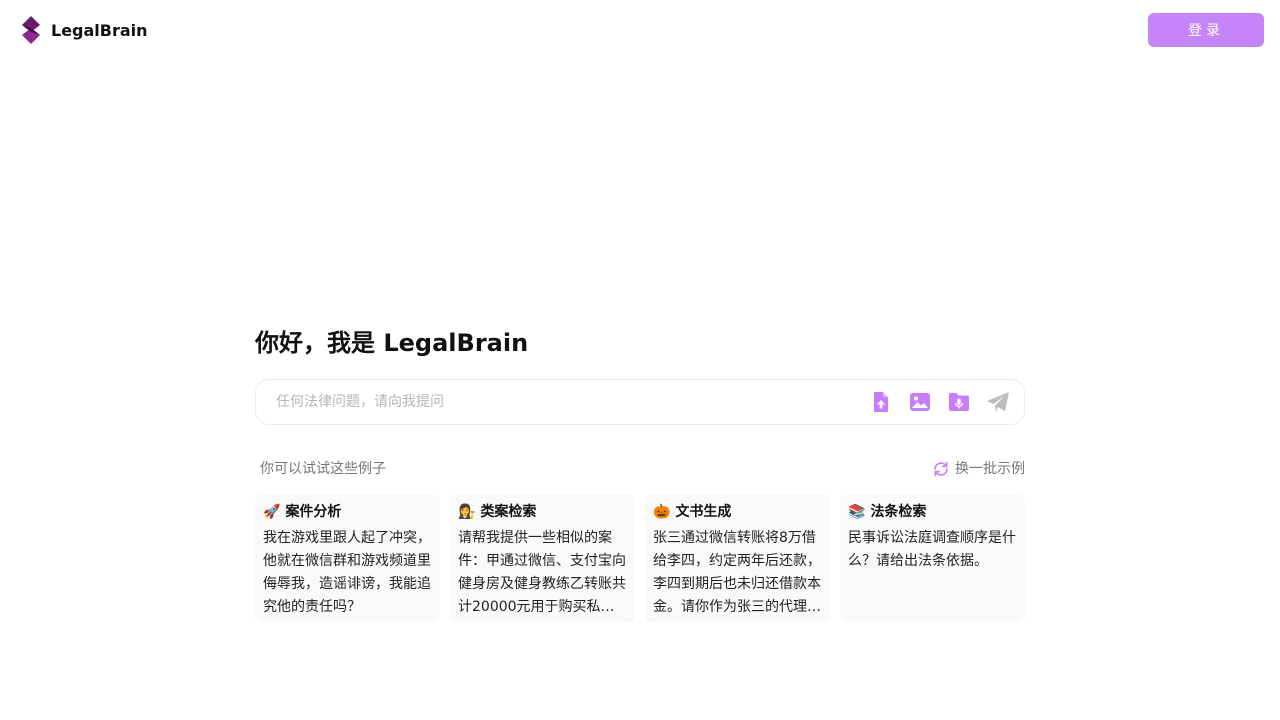  Describe the element at coordinates (313, 512) in the screenshot. I see `card-title-text: 案件分析` at that location.